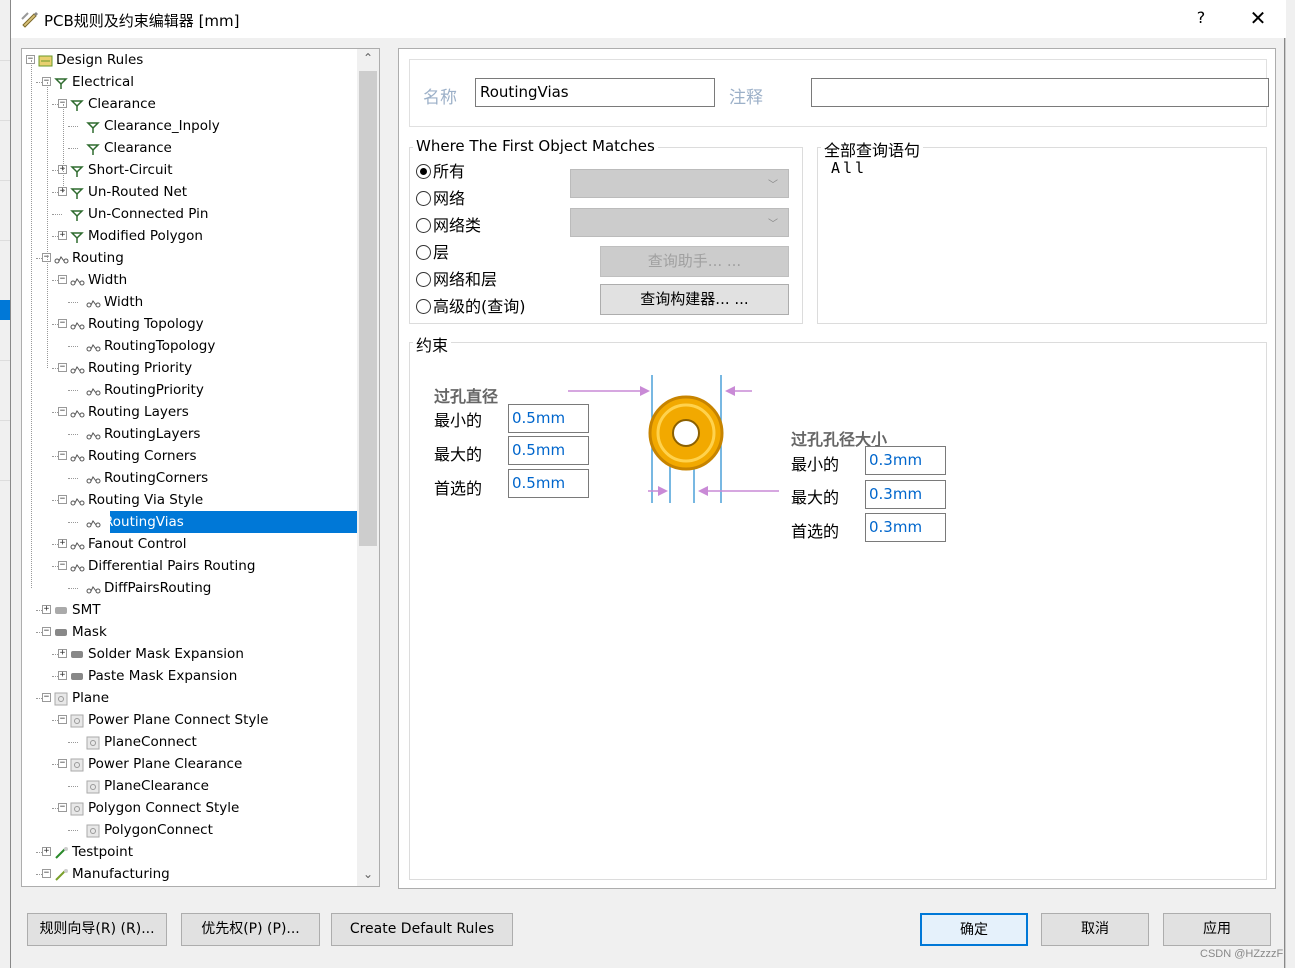 Image resolution: width=1295 pixels, height=968 pixels. Describe the element at coordinates (440, 172) in the screenshot. I see `radio-all: 所有` at that location.